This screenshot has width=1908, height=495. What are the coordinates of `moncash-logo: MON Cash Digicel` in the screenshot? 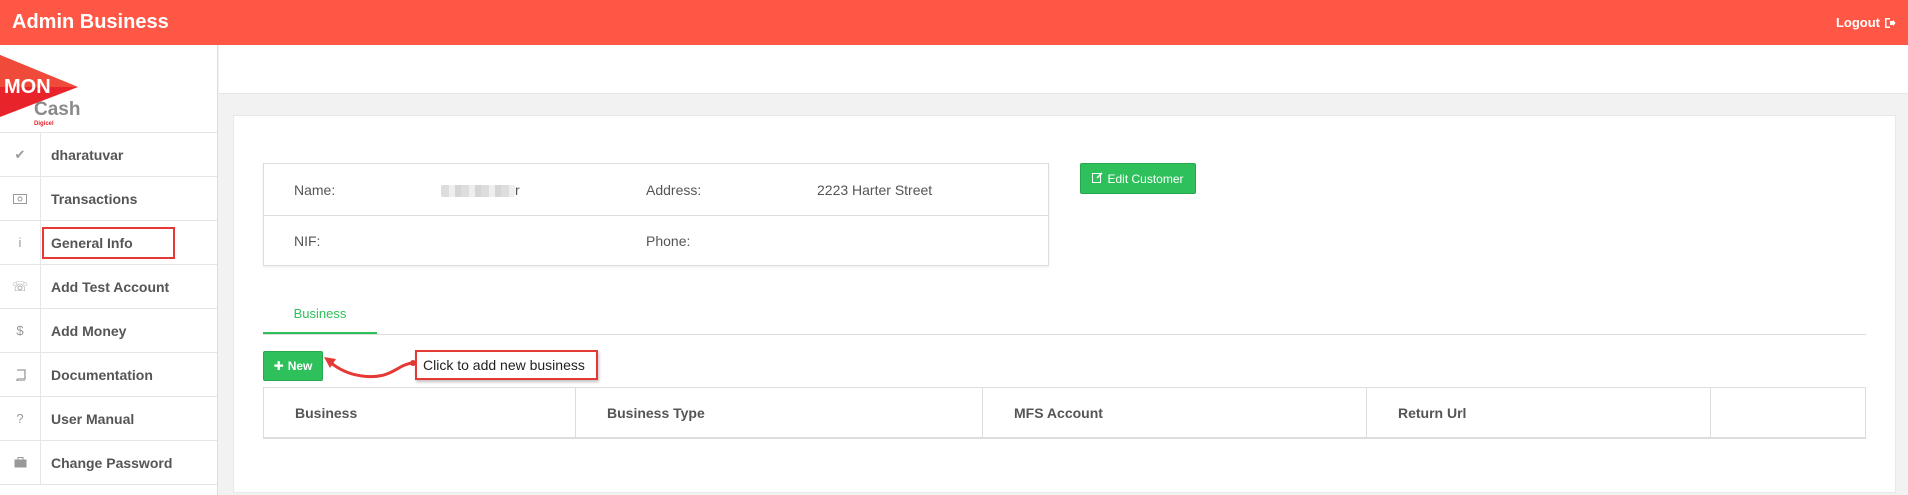 It's located at (108, 89).